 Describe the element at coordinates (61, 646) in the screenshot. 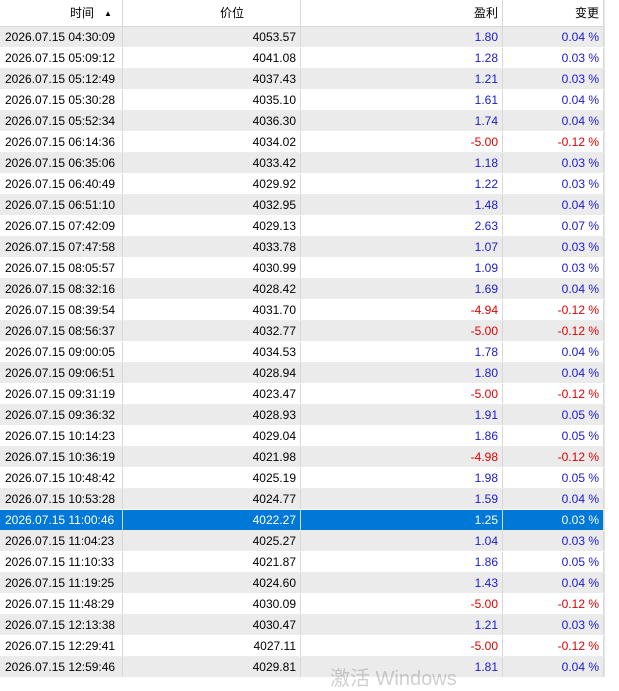

I see `cell-time: 2026.07.15 12:29:41` at that location.